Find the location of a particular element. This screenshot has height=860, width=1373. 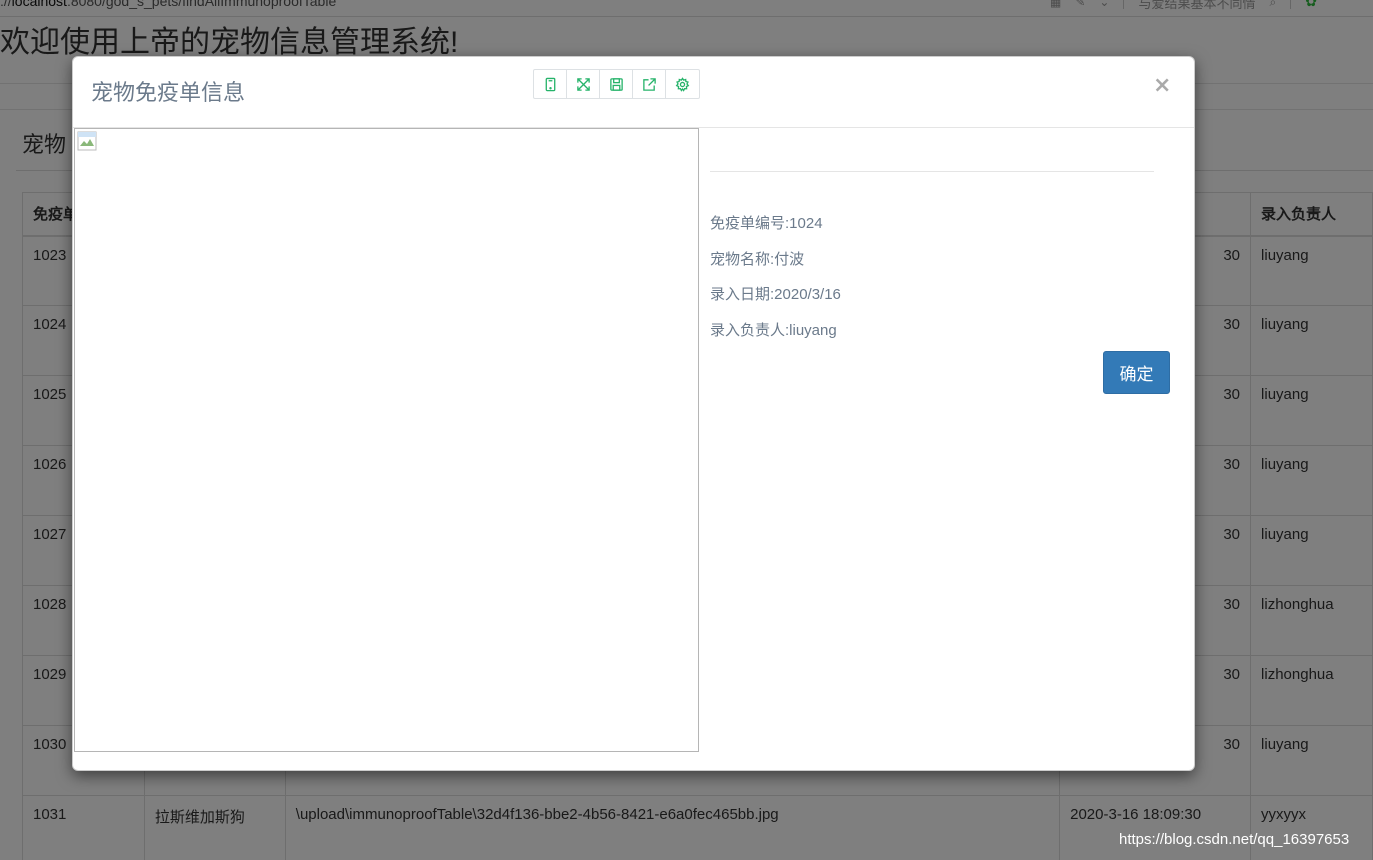

broken-image-icon is located at coordinates (87, 141).